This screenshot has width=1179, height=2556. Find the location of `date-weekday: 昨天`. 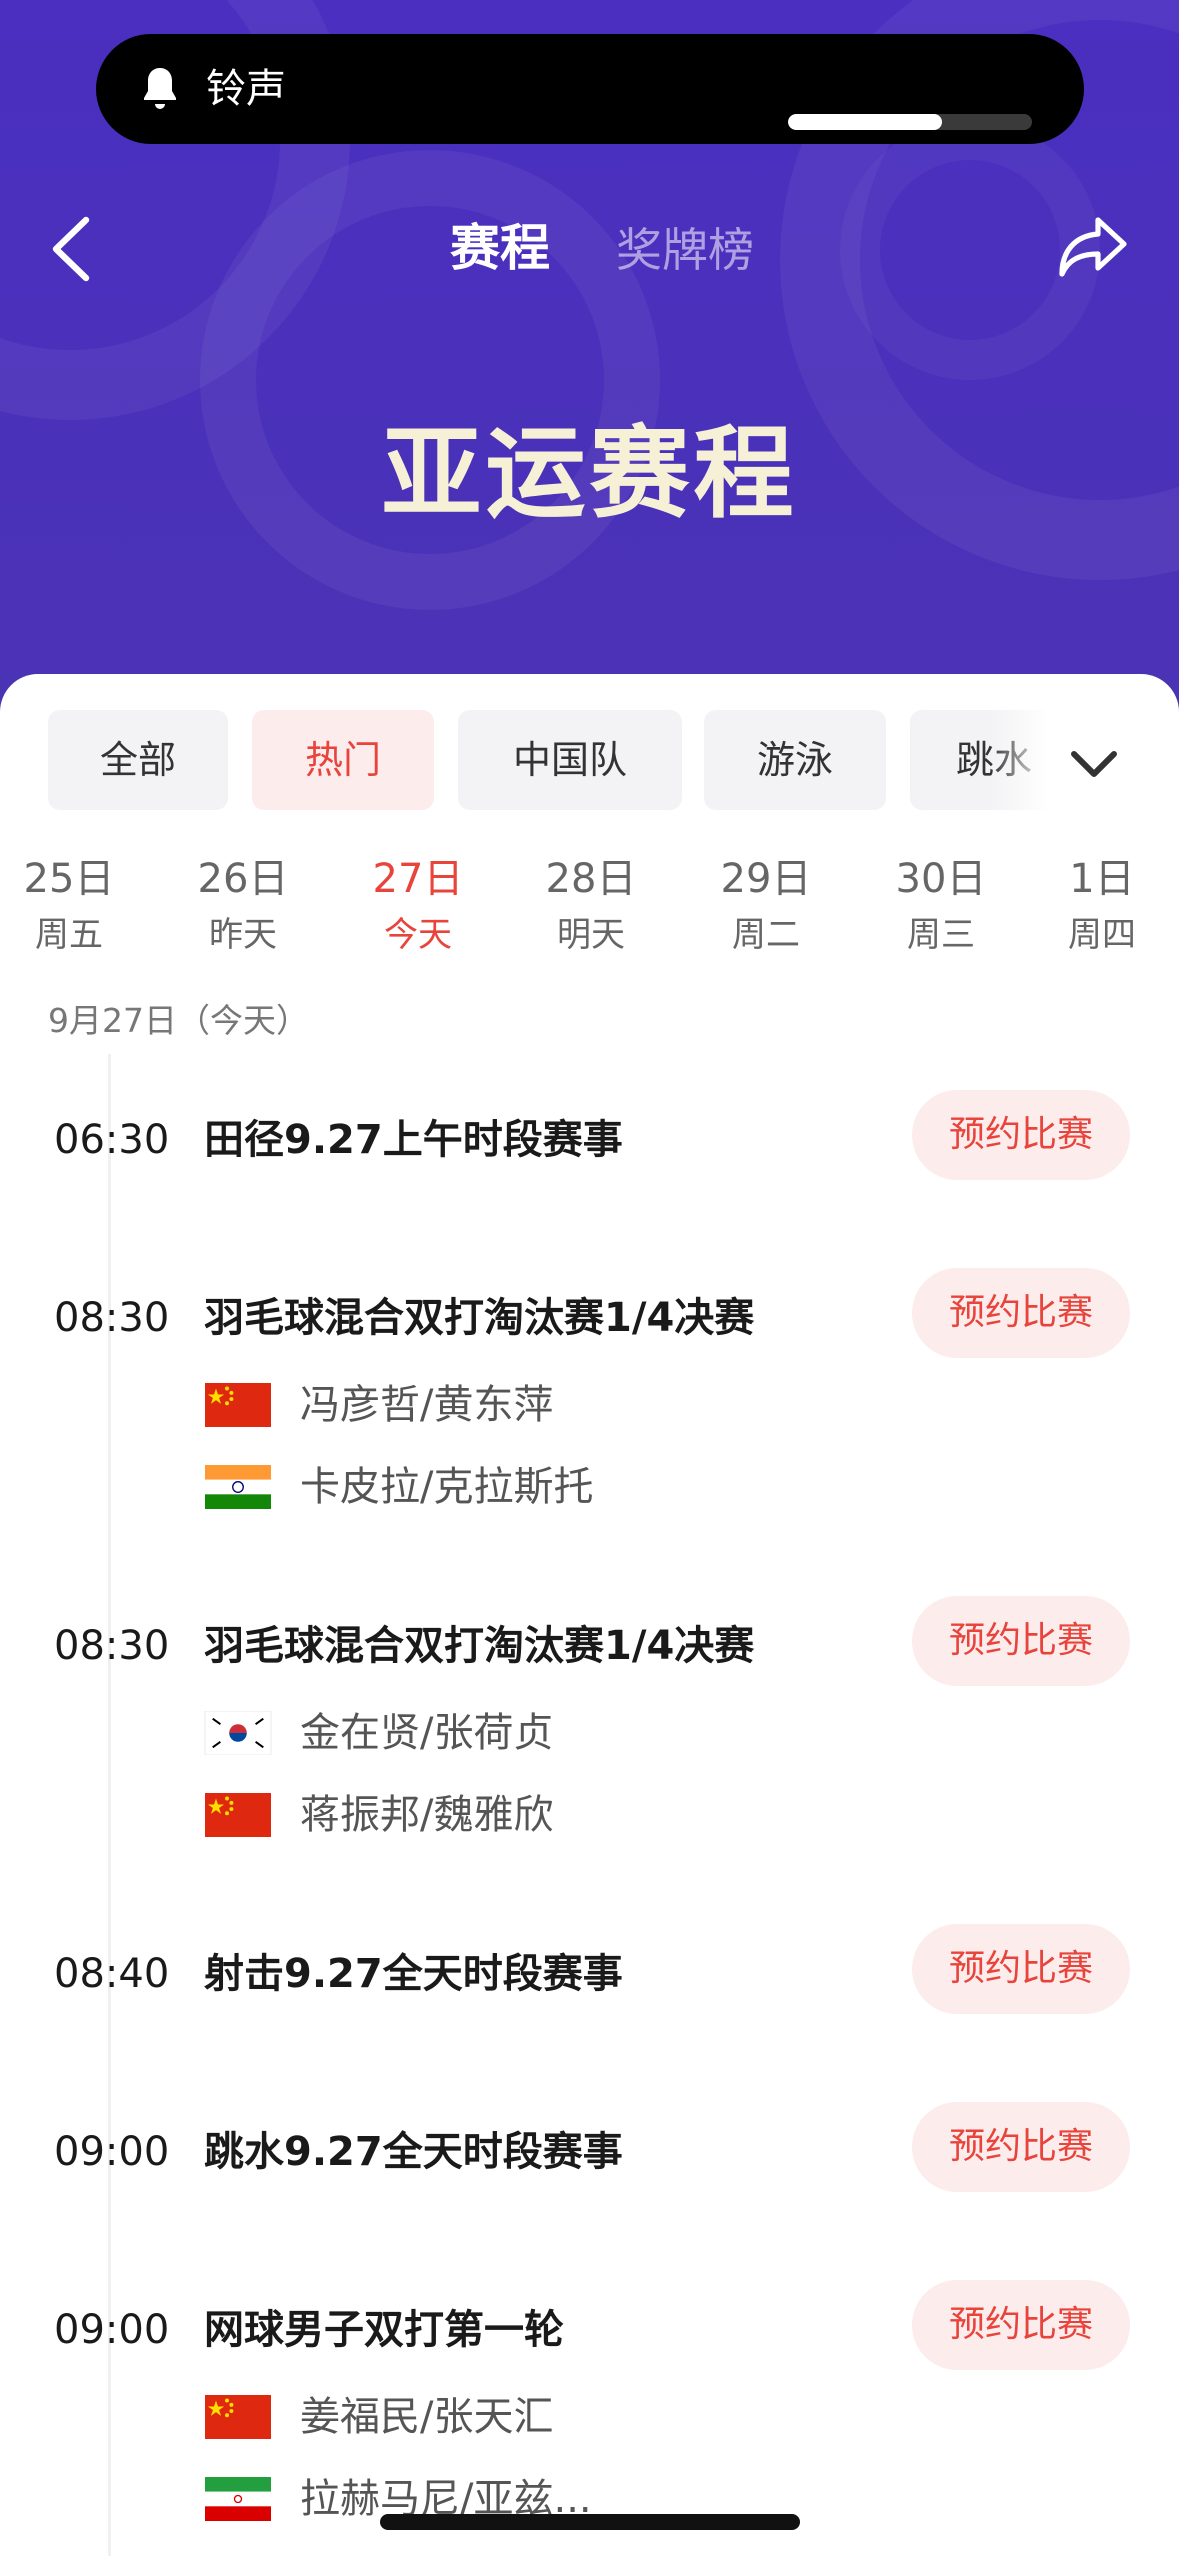

date-weekday: 昨天 is located at coordinates (243, 935).